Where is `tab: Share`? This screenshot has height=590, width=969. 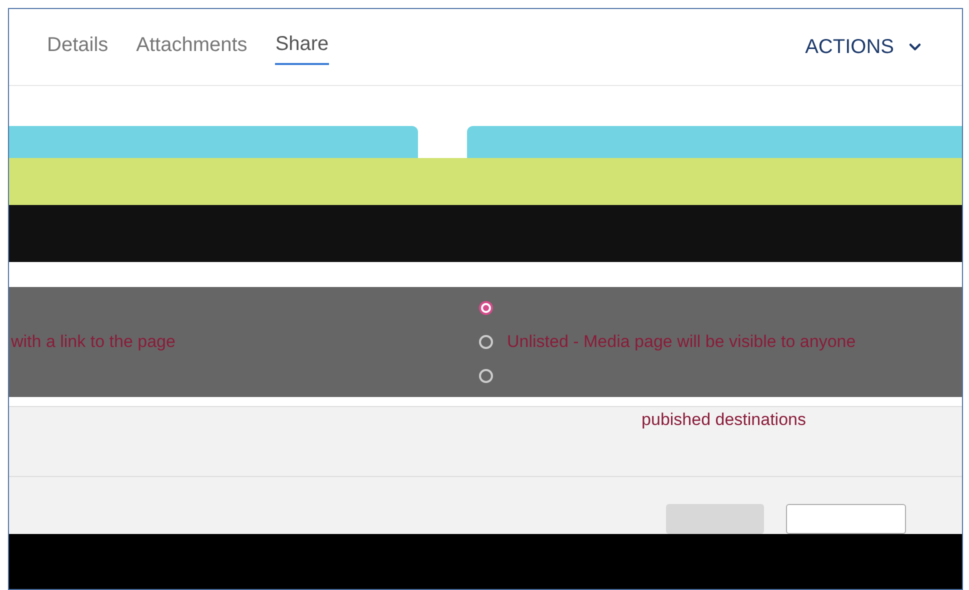 tab: Share is located at coordinates (302, 47).